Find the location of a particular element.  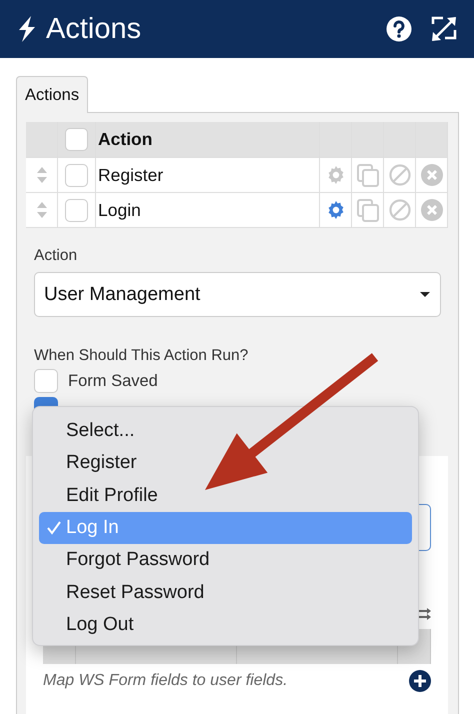

menu-item: Log Out is located at coordinates (225, 625).